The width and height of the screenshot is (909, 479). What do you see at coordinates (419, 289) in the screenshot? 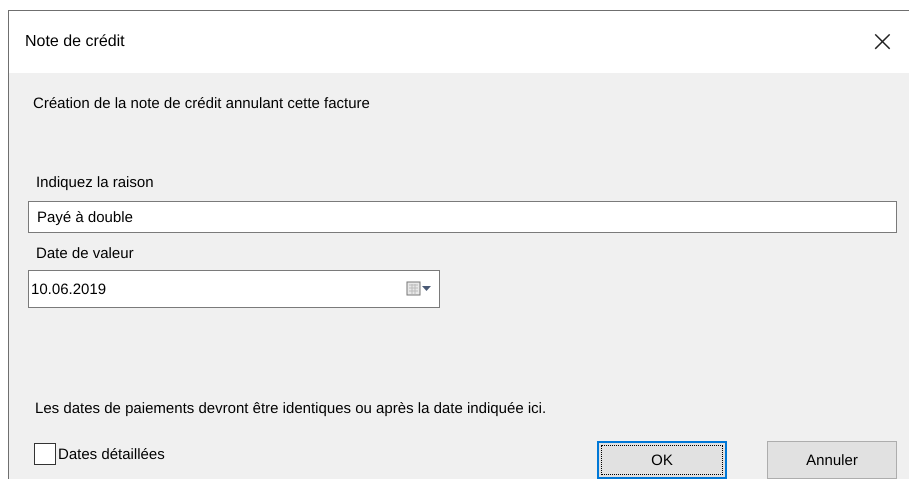
I see `calendar-dropdown-icon` at bounding box center [419, 289].